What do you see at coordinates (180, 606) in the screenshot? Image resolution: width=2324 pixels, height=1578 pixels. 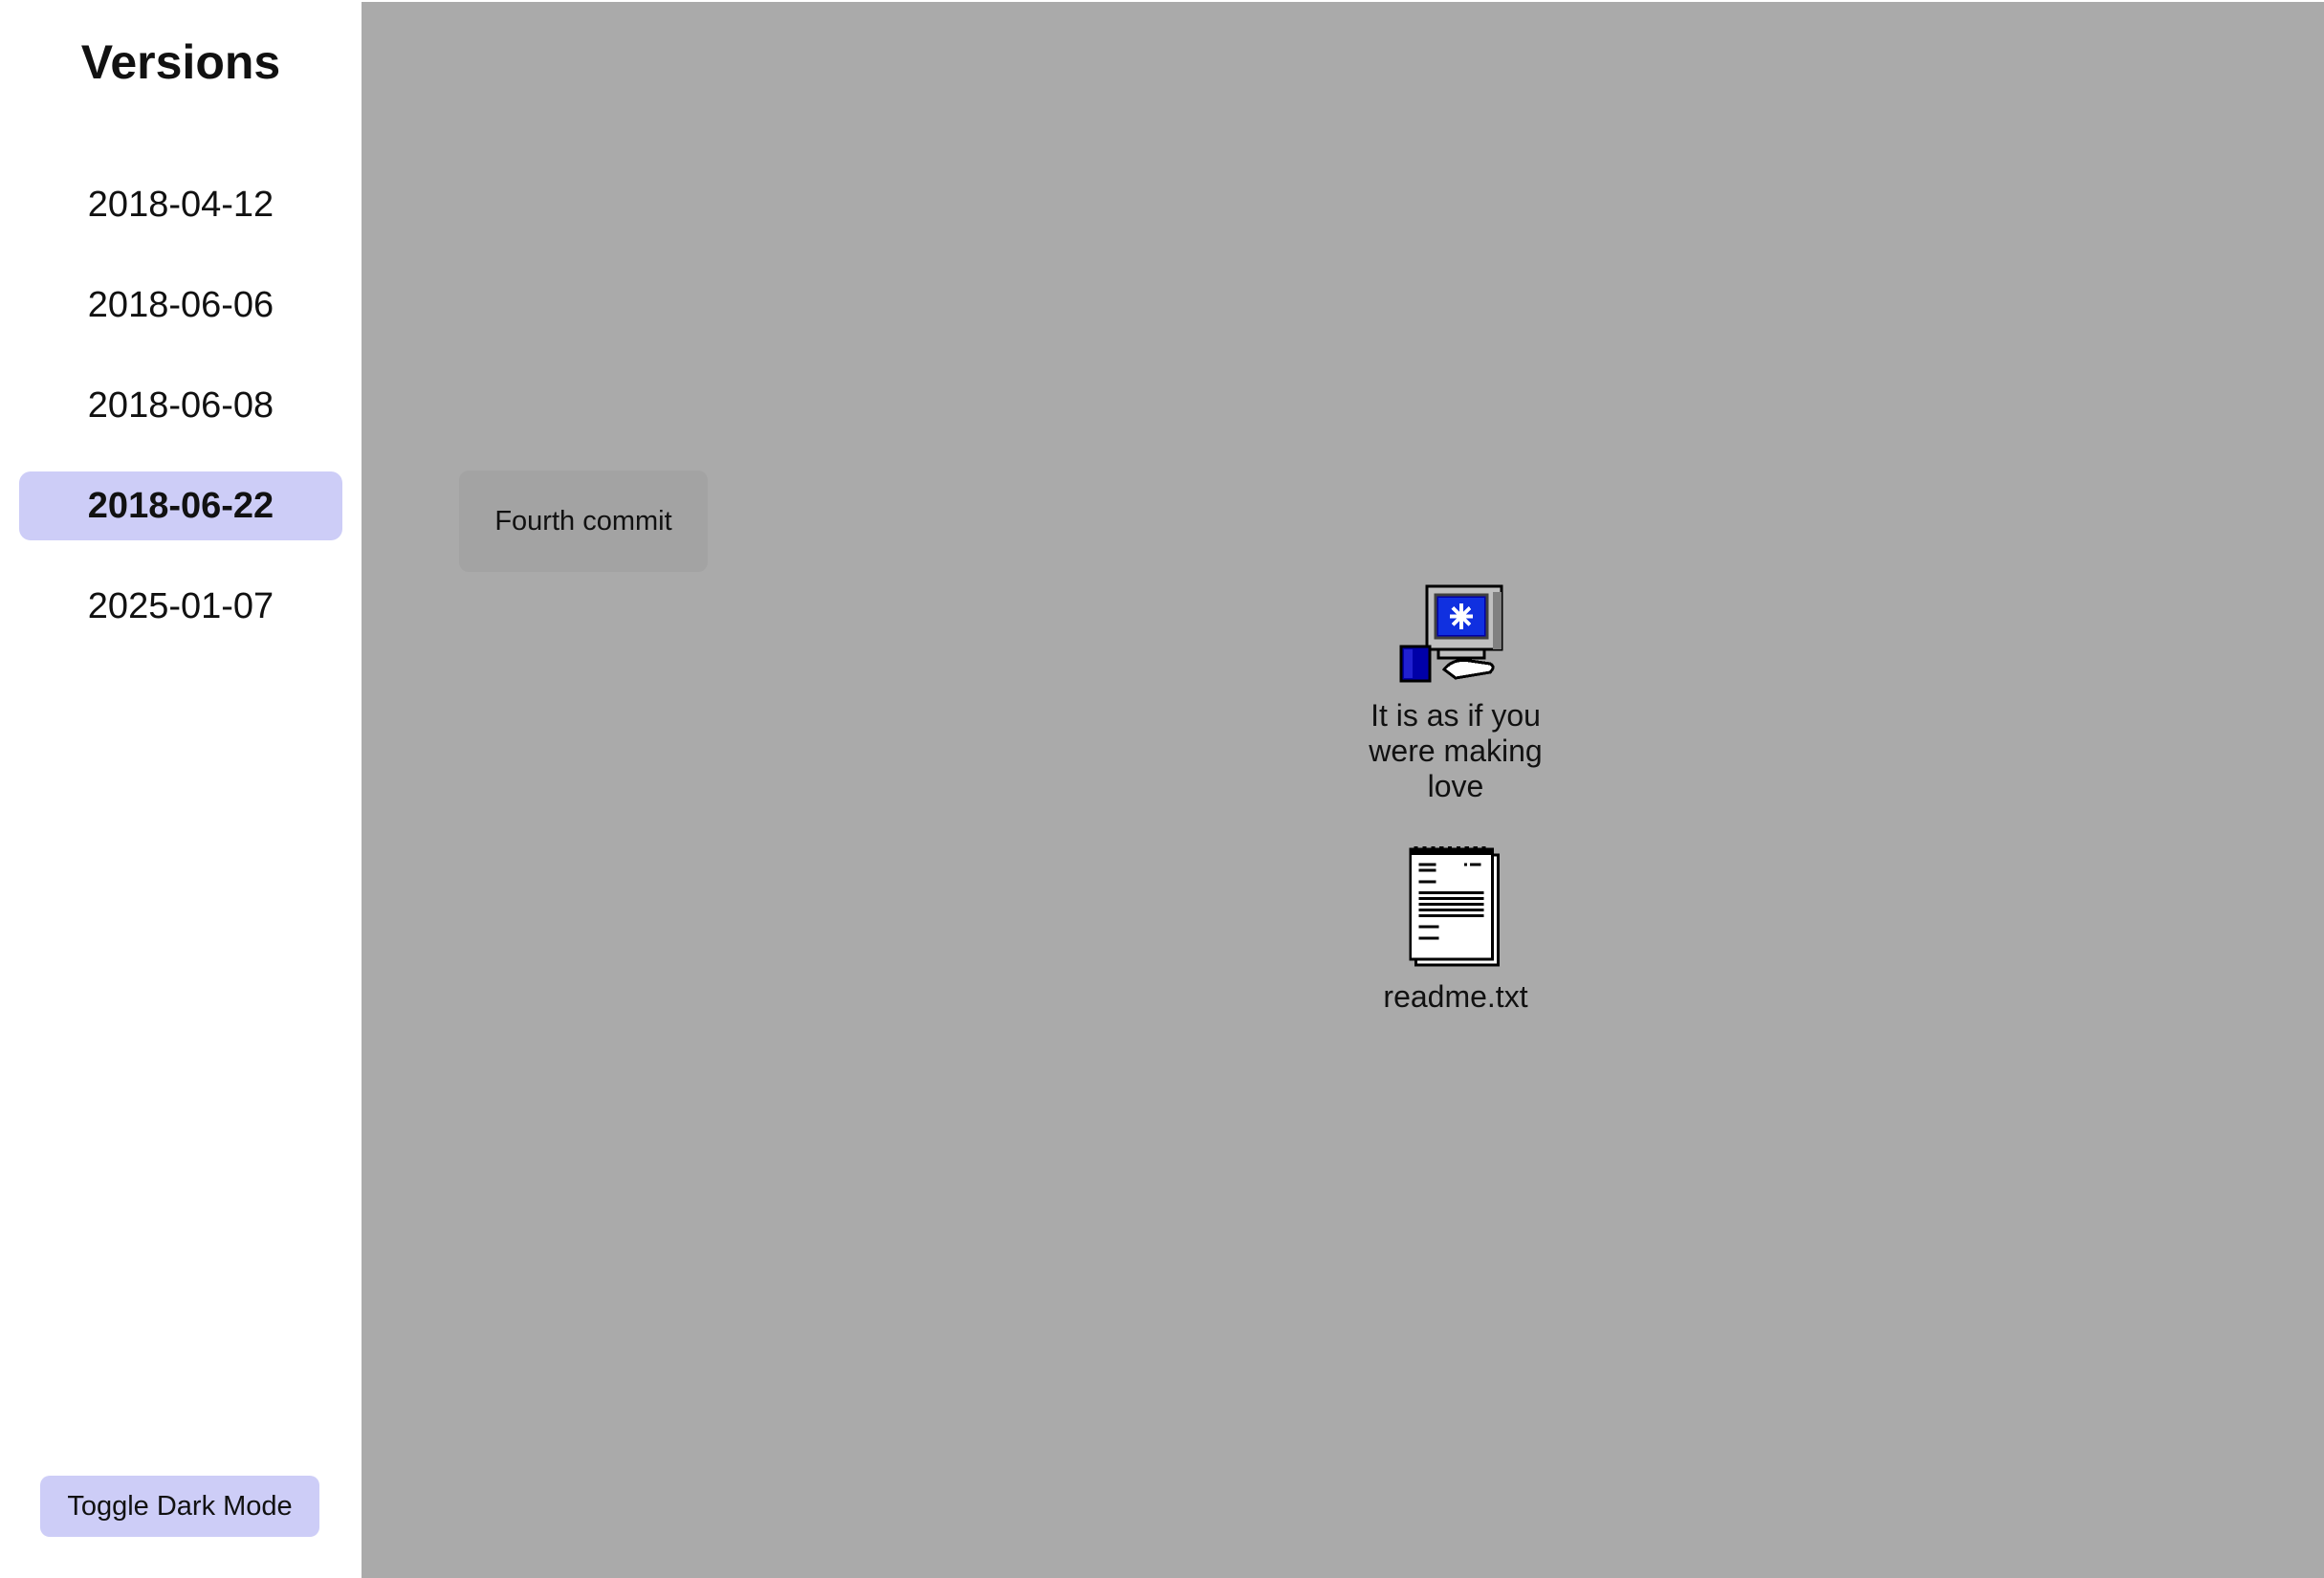 I see `version-item-2025-01-07: 2025-01-07` at bounding box center [180, 606].